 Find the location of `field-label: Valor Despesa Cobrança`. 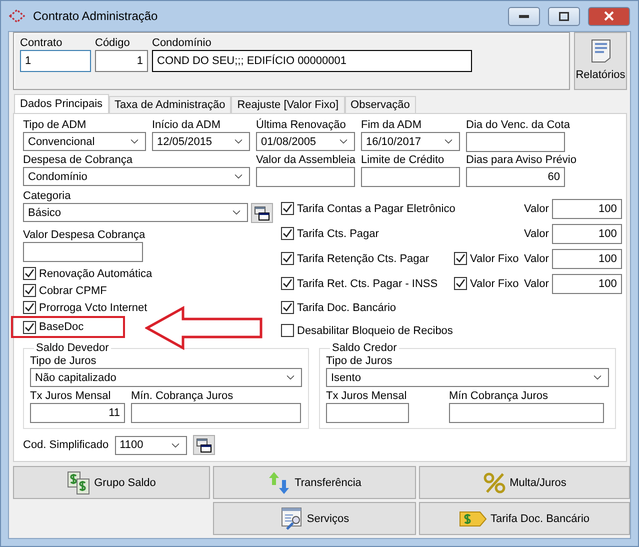

field-label: Valor Despesa Cobrança is located at coordinates (84, 235).